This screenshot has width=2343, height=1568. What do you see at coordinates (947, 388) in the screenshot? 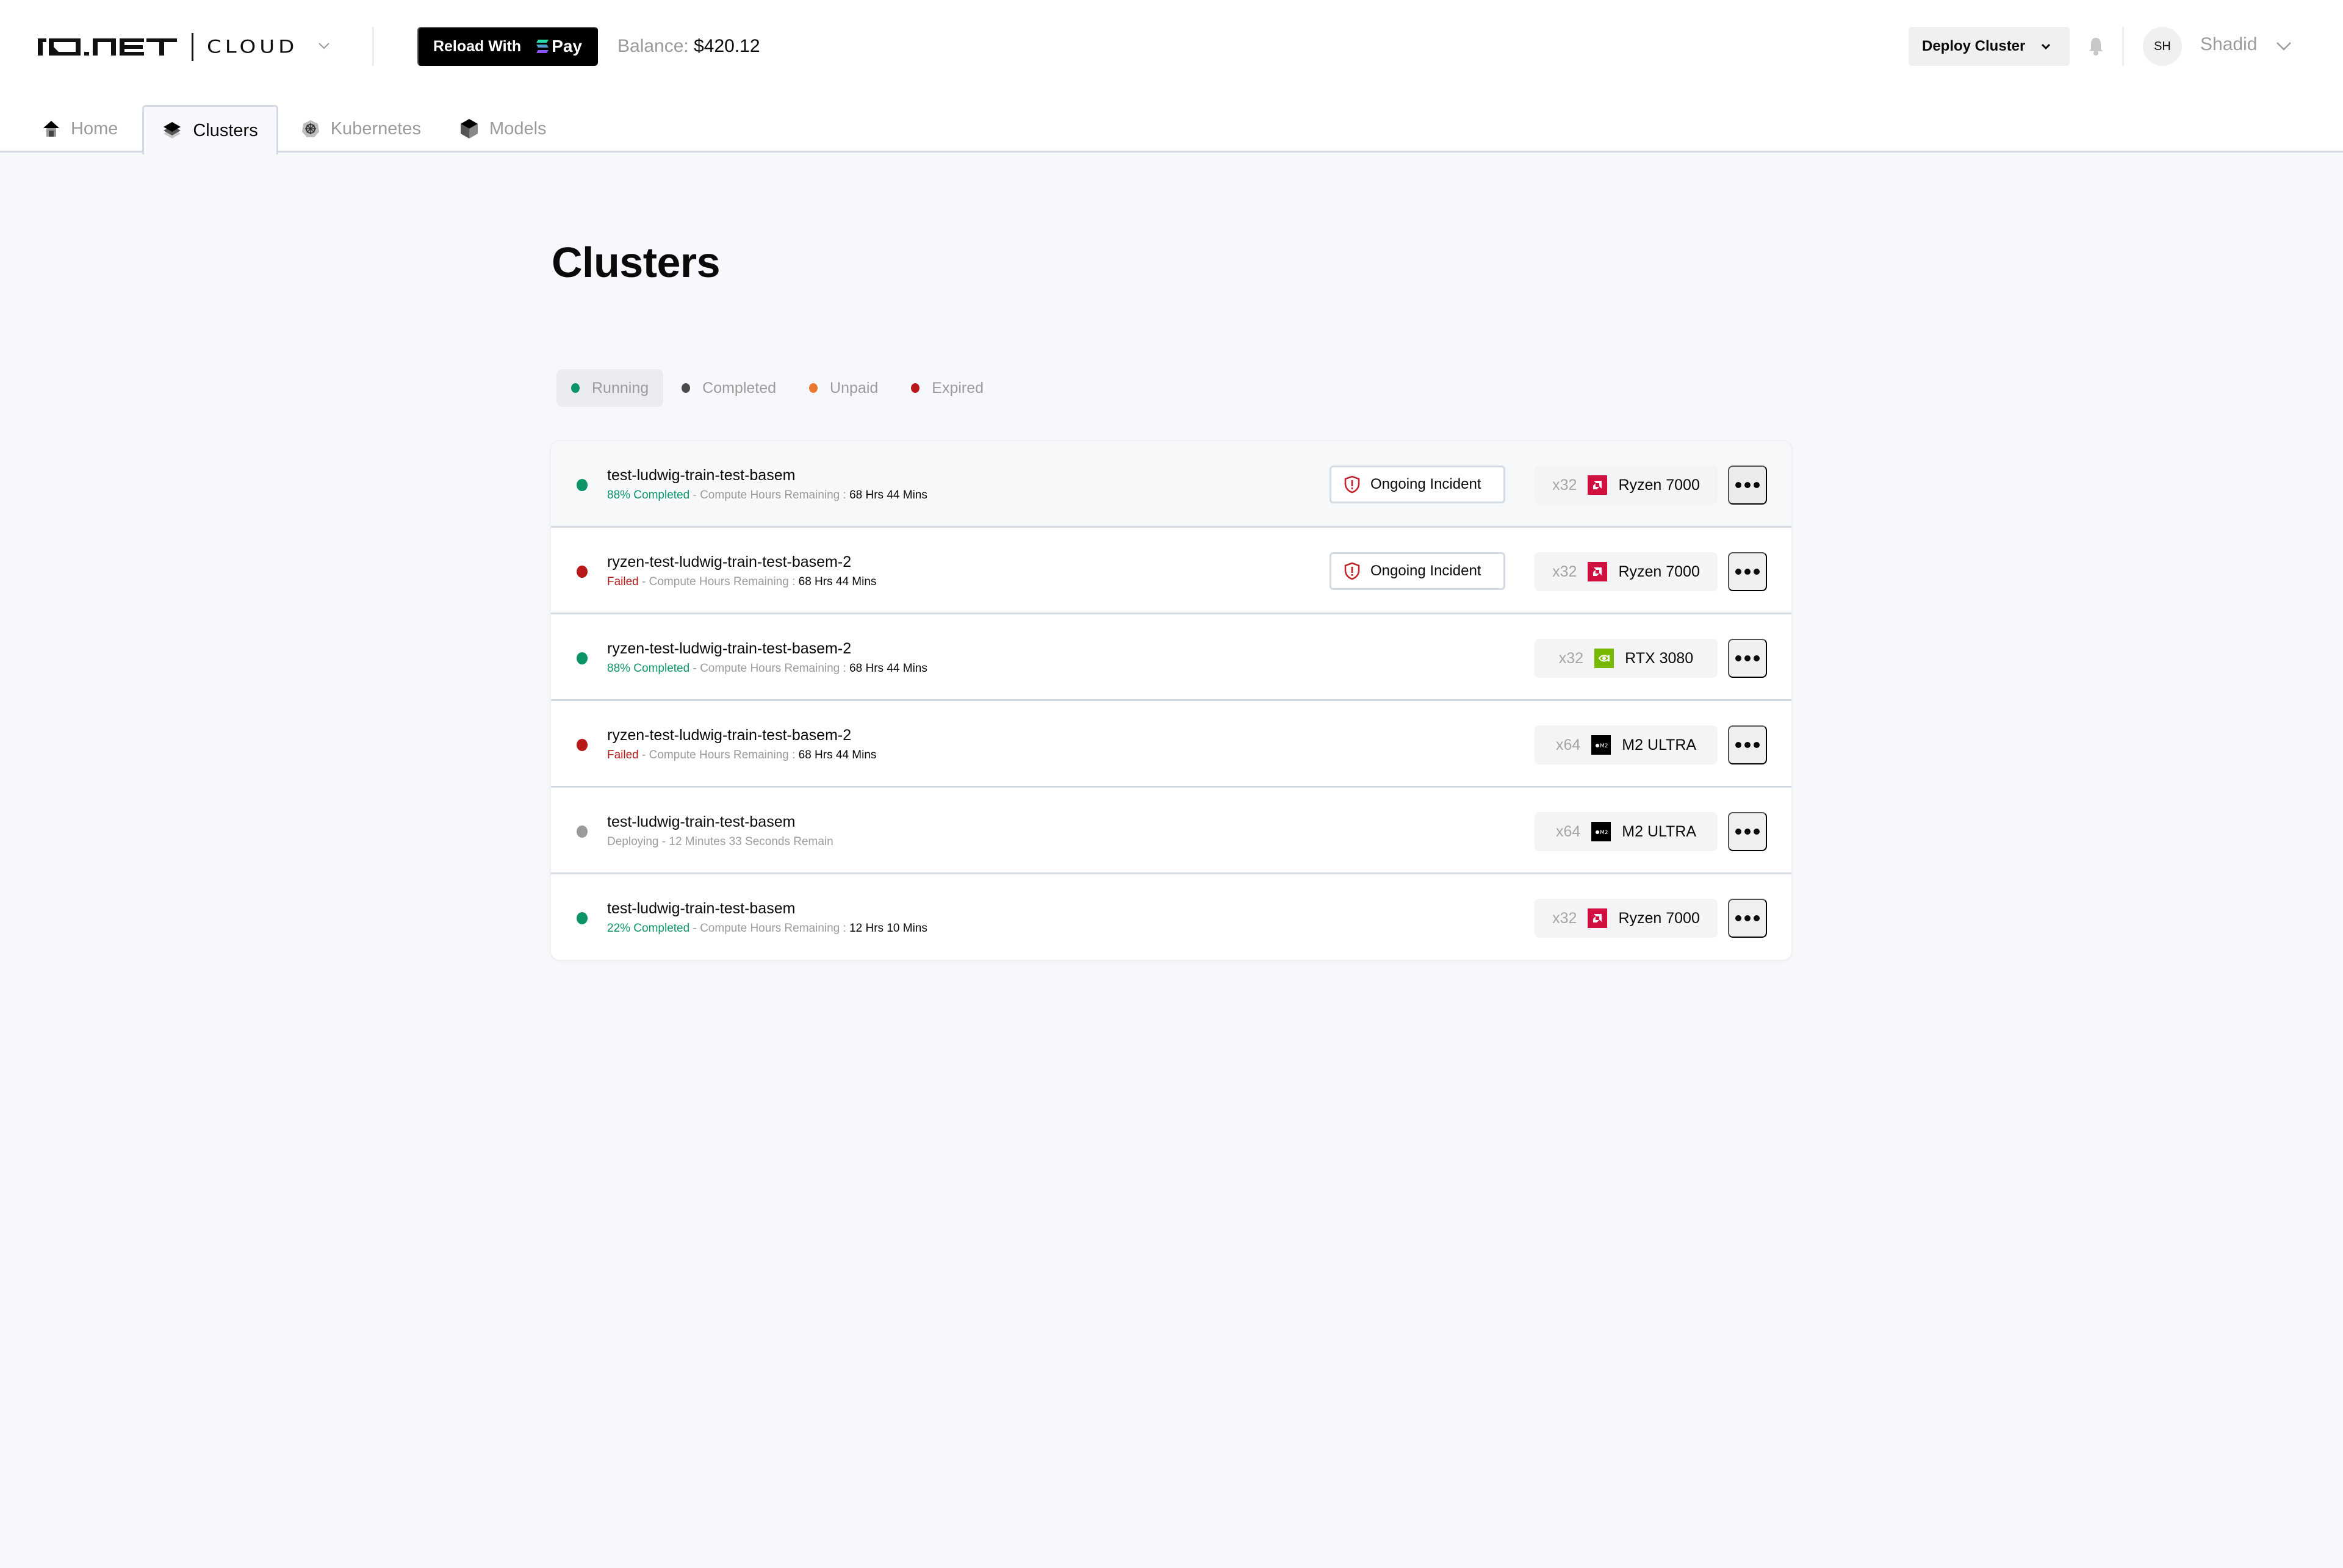
I see `filter-expired: Expired` at bounding box center [947, 388].